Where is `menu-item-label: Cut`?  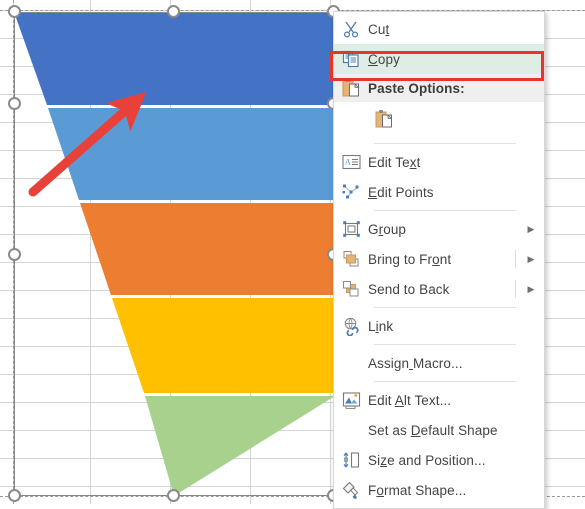
menu-item-label: Cut is located at coordinates (379, 29).